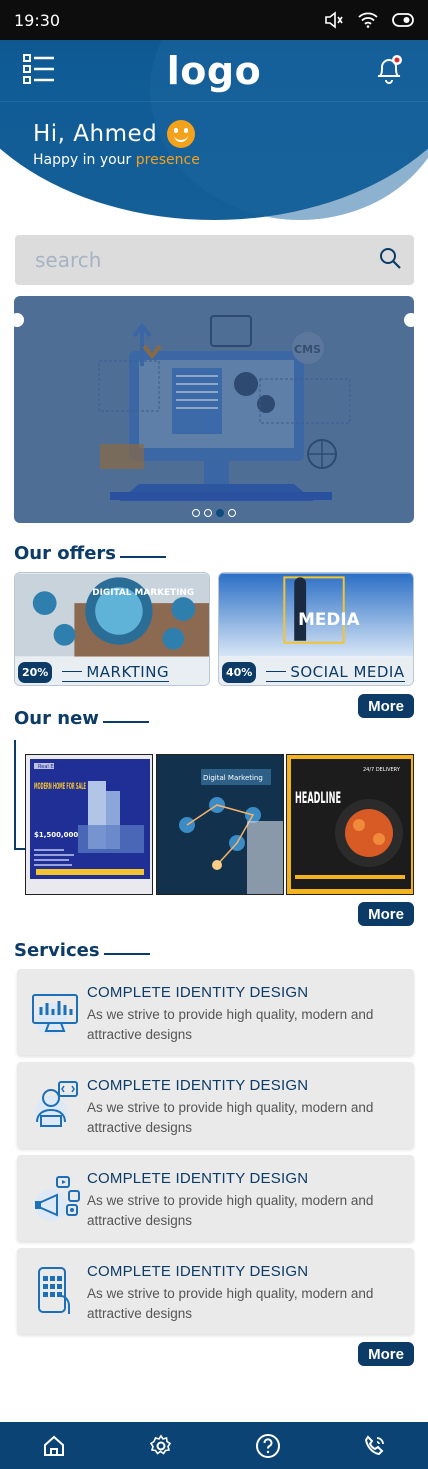 This screenshot has height=1469, width=428. What do you see at coordinates (56, 835) in the screenshot?
I see `flyer-price: $1,500,000` at bounding box center [56, 835].